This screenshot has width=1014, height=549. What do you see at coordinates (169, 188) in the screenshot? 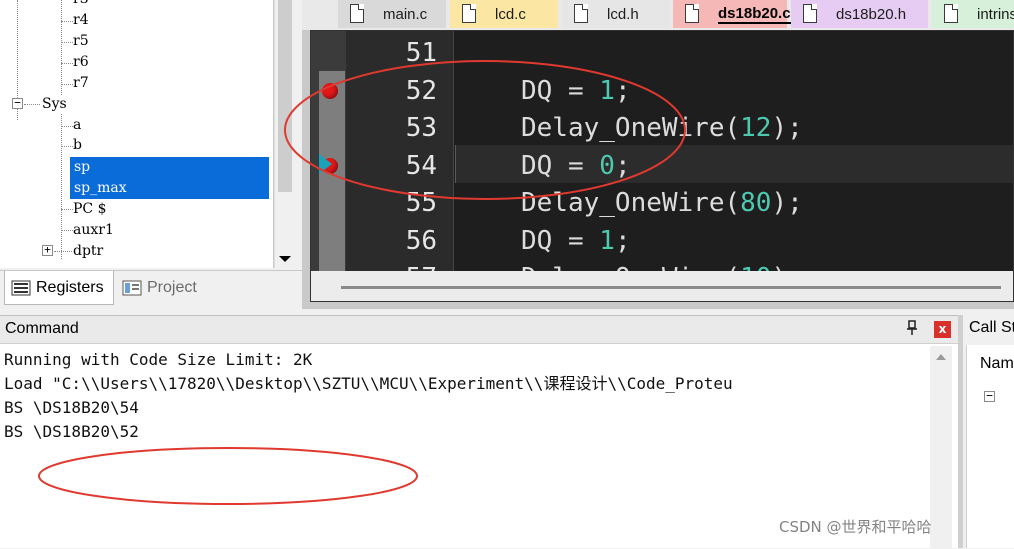
I see `register-sp-max: sp_max` at bounding box center [169, 188].